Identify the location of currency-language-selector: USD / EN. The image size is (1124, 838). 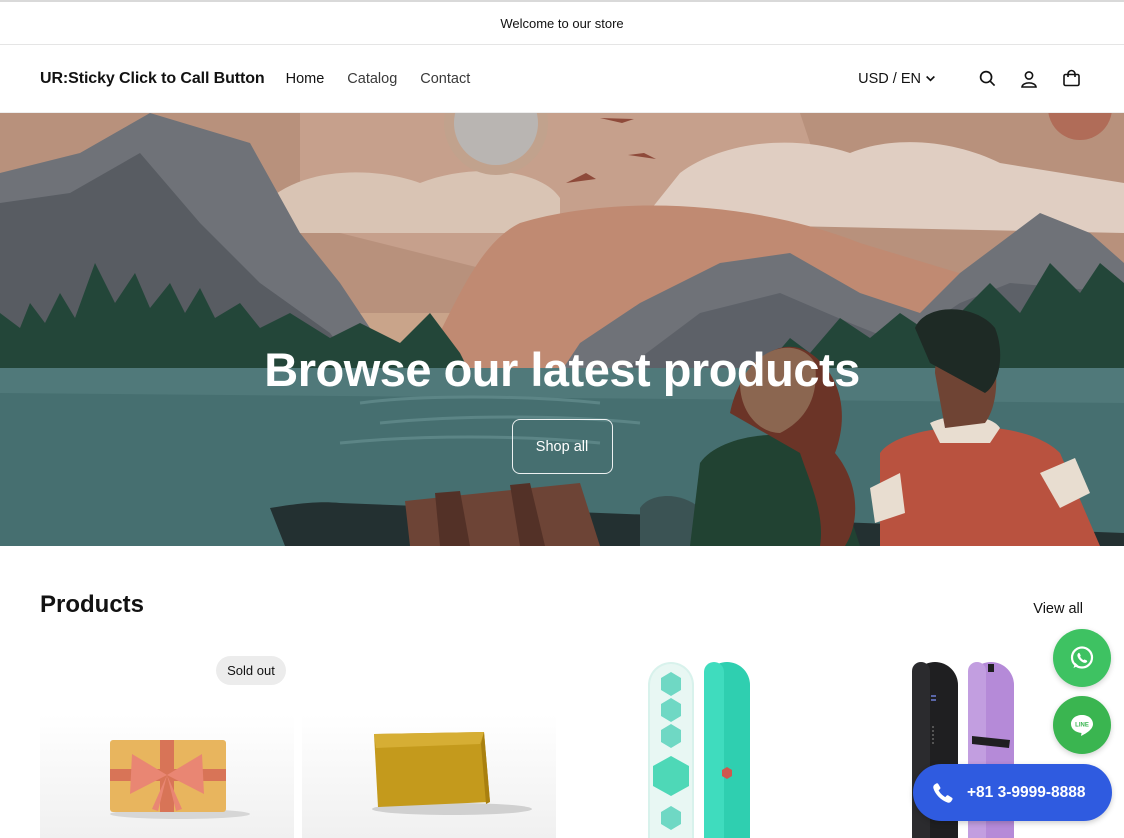
(897, 79).